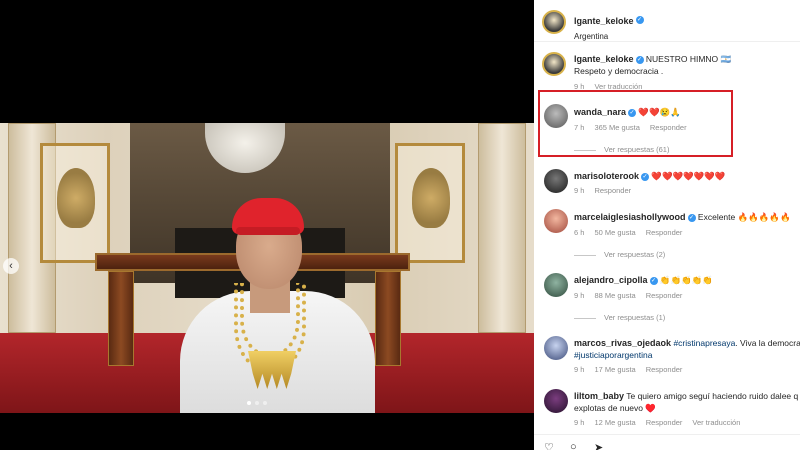 This screenshot has width=800, height=450. What do you see at coordinates (667, 442) in the screenshot?
I see `post-action-bar: ♡ ○ ➤` at bounding box center [667, 442].